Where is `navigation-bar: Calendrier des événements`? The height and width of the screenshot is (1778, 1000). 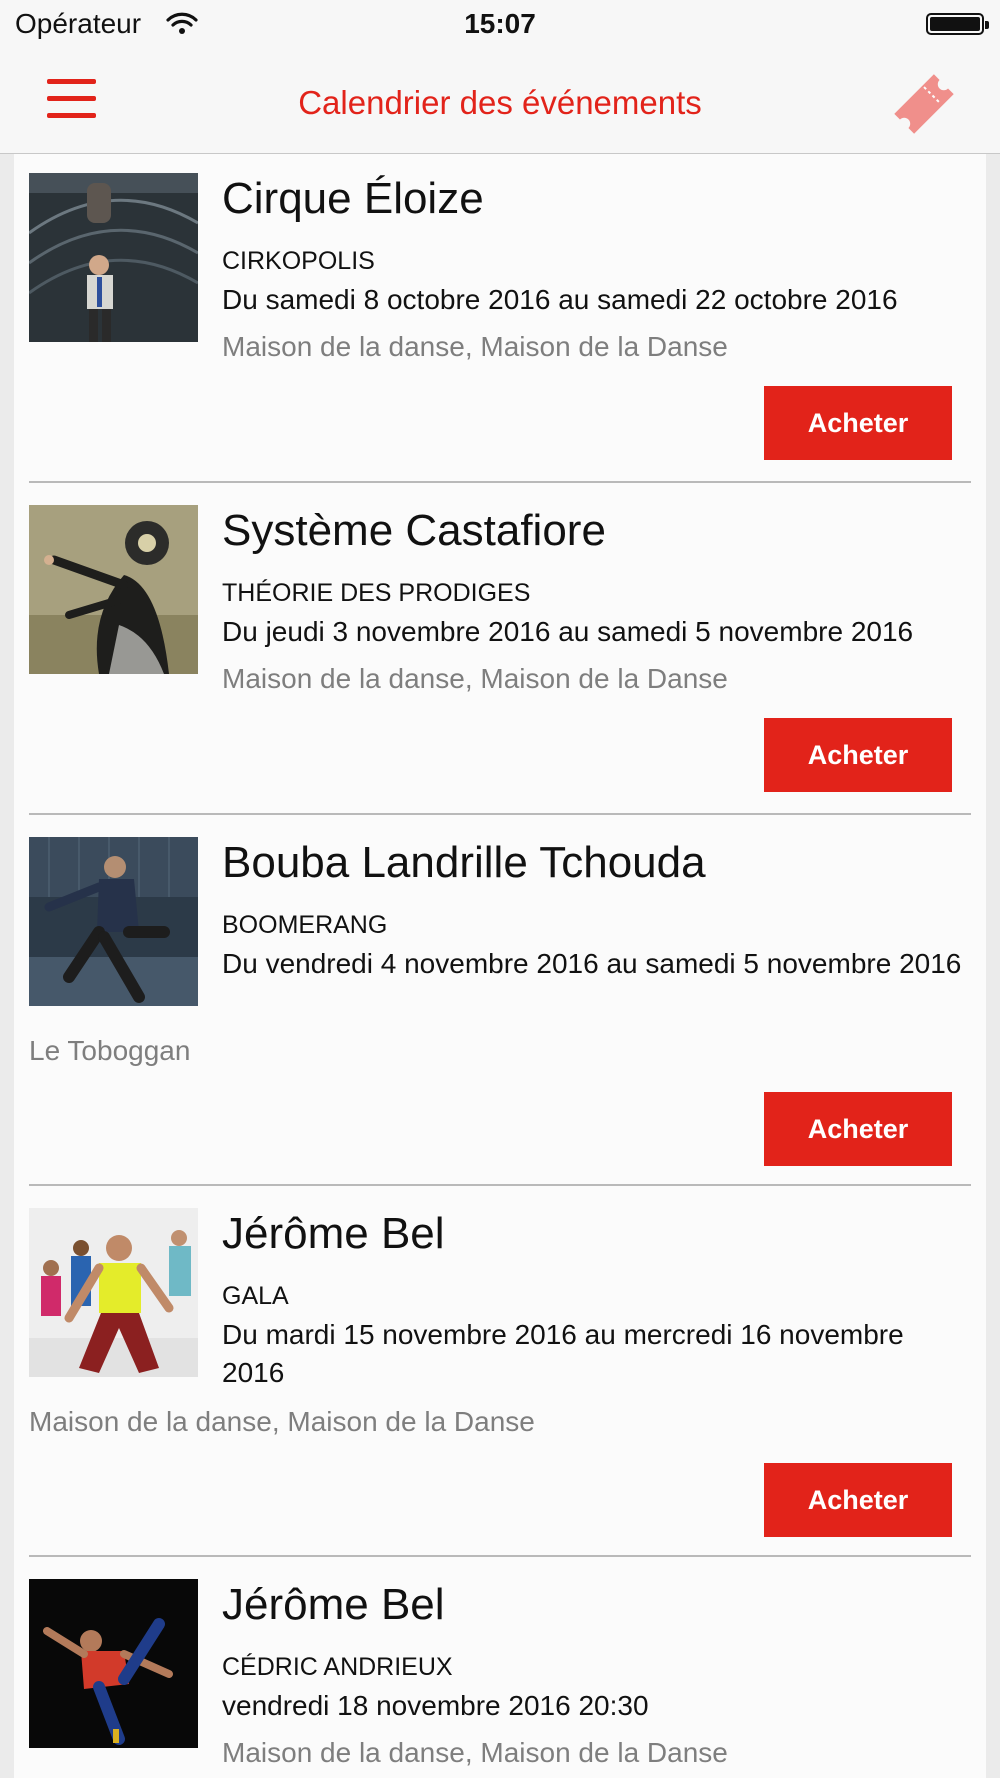
navigation-bar: Calendrier des événements is located at coordinates (500, 102).